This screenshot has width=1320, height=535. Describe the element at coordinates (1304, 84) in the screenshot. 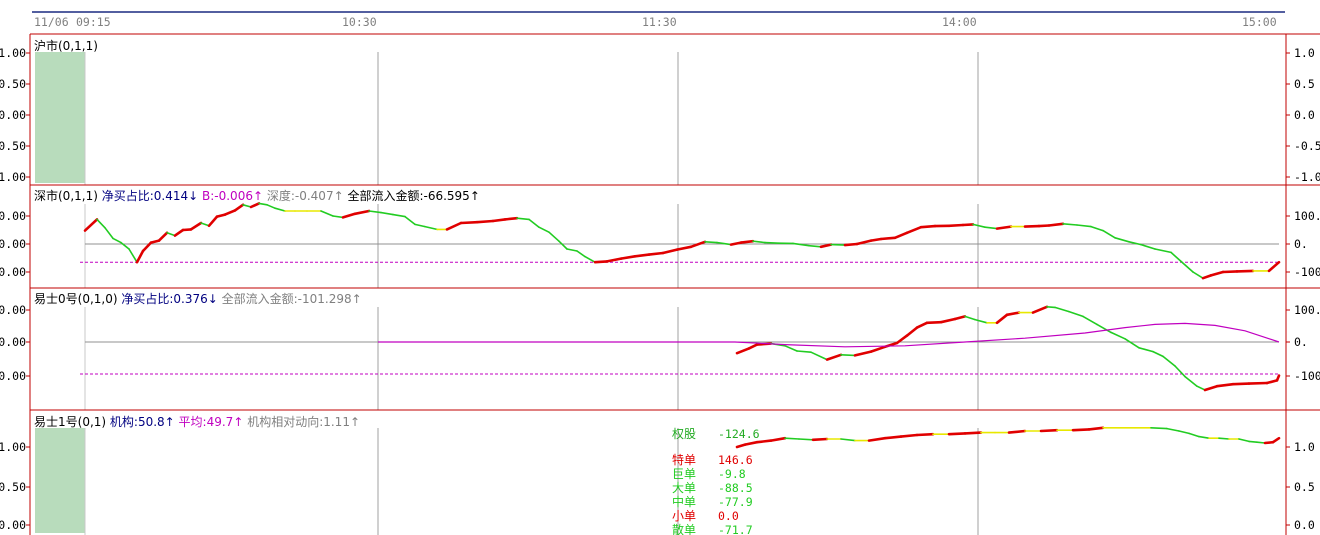

I see `y-tick-label-right: 0.5` at that location.